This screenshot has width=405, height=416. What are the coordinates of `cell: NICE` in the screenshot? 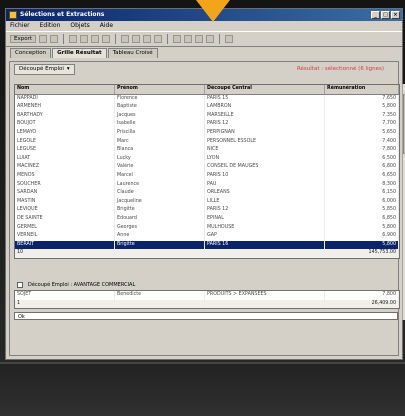 It's located at (265, 150).